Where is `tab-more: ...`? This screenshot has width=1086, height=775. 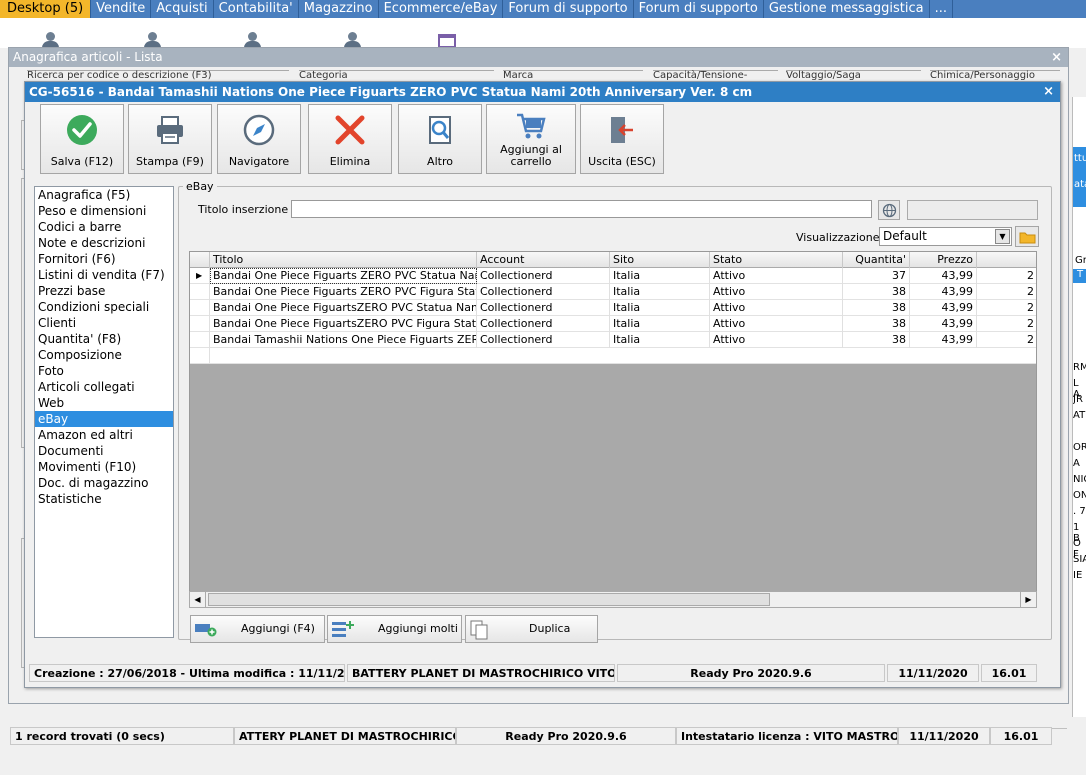
tab-more: ... is located at coordinates (941, 9).